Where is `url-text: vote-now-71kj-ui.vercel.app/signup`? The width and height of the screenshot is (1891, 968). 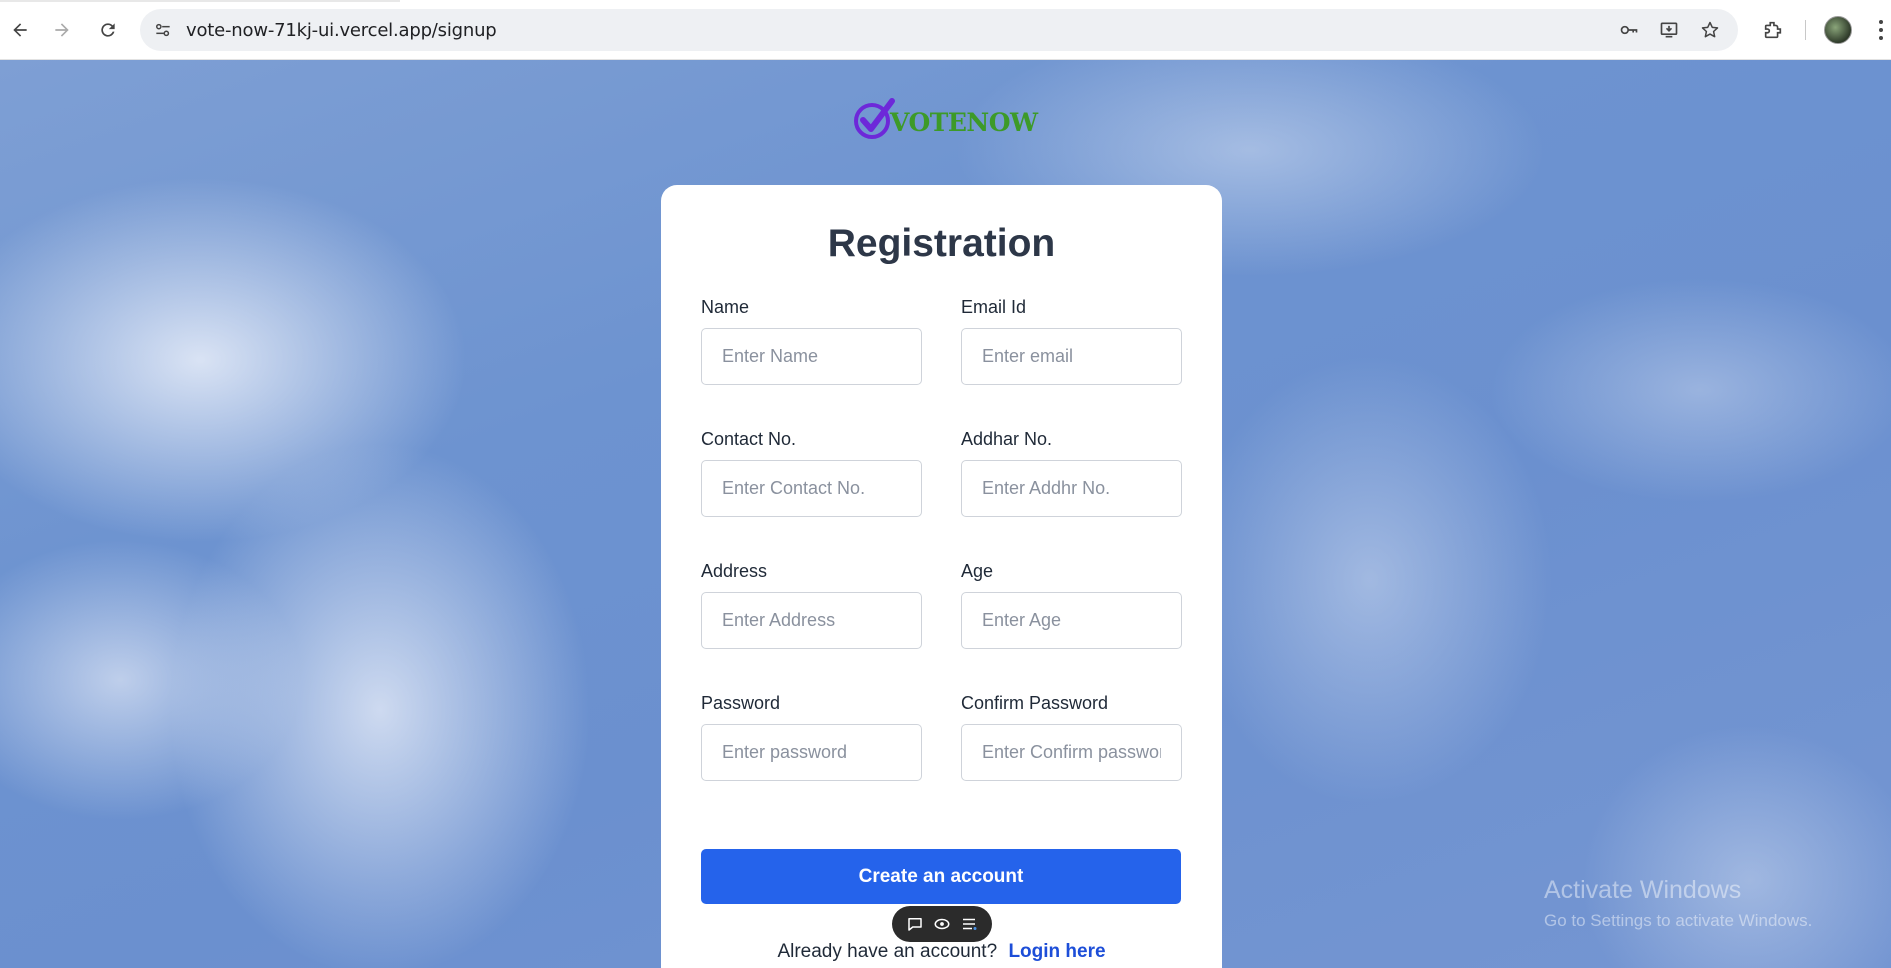
url-text: vote-now-71kj-ui.vercel.app/signup is located at coordinates (341, 30).